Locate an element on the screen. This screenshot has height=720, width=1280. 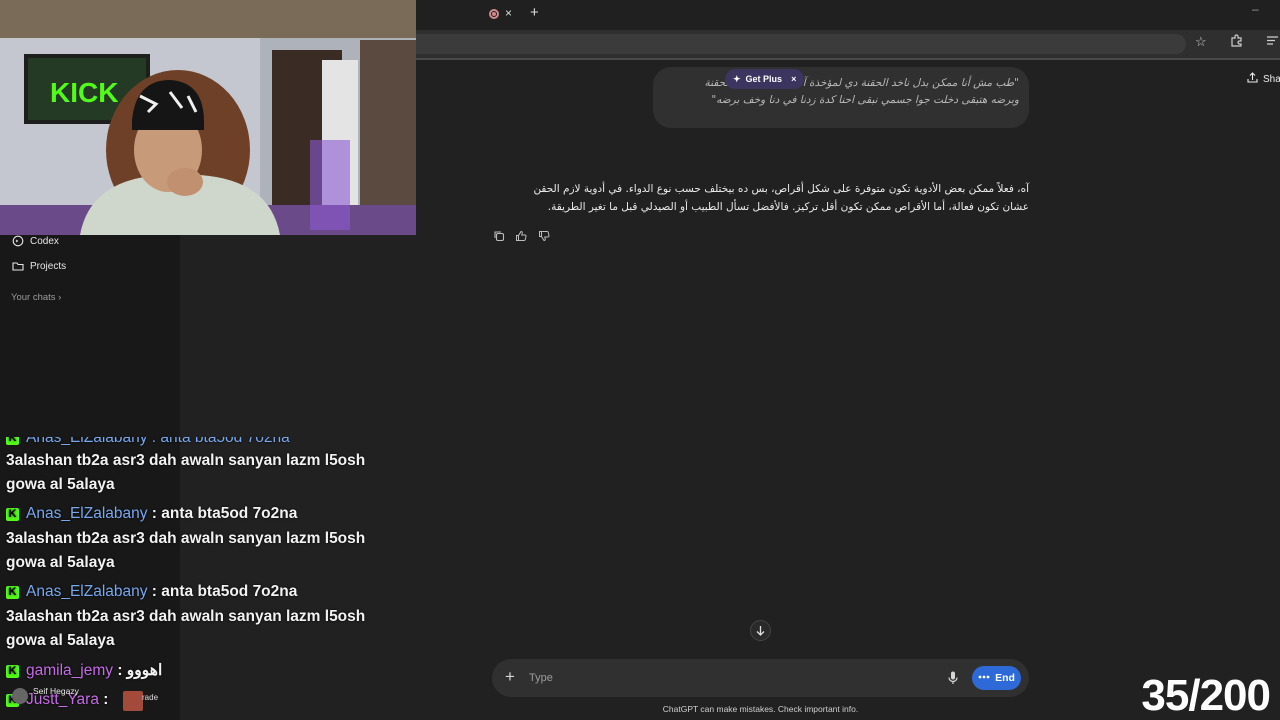
sidebar-item-label: Codex is located at coordinates (44, 241).